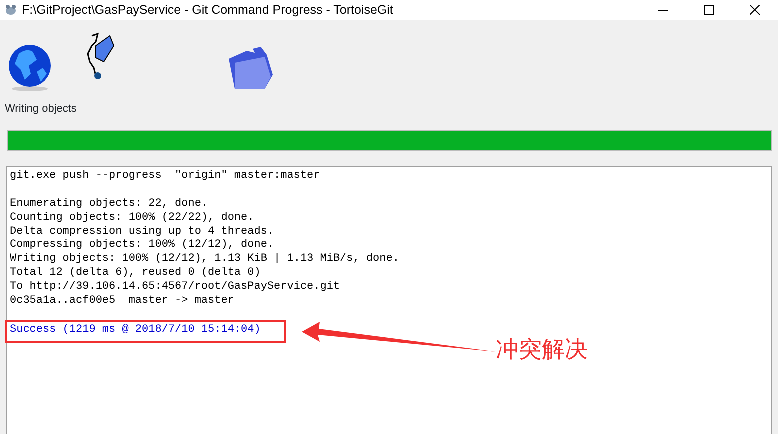 This screenshot has height=434, width=778. I want to click on close-icon, so click(755, 10).